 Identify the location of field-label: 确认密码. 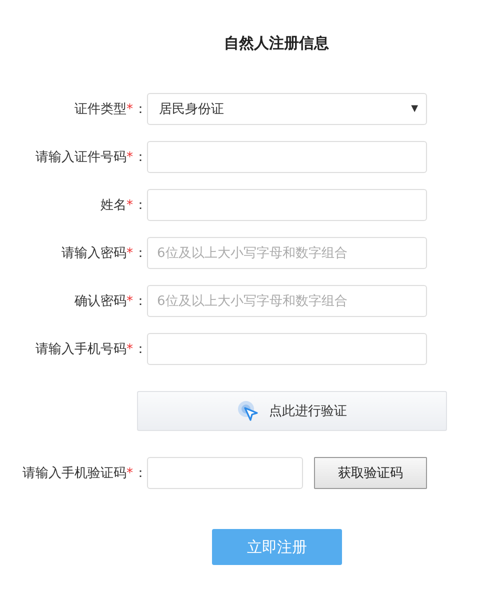
(100, 301).